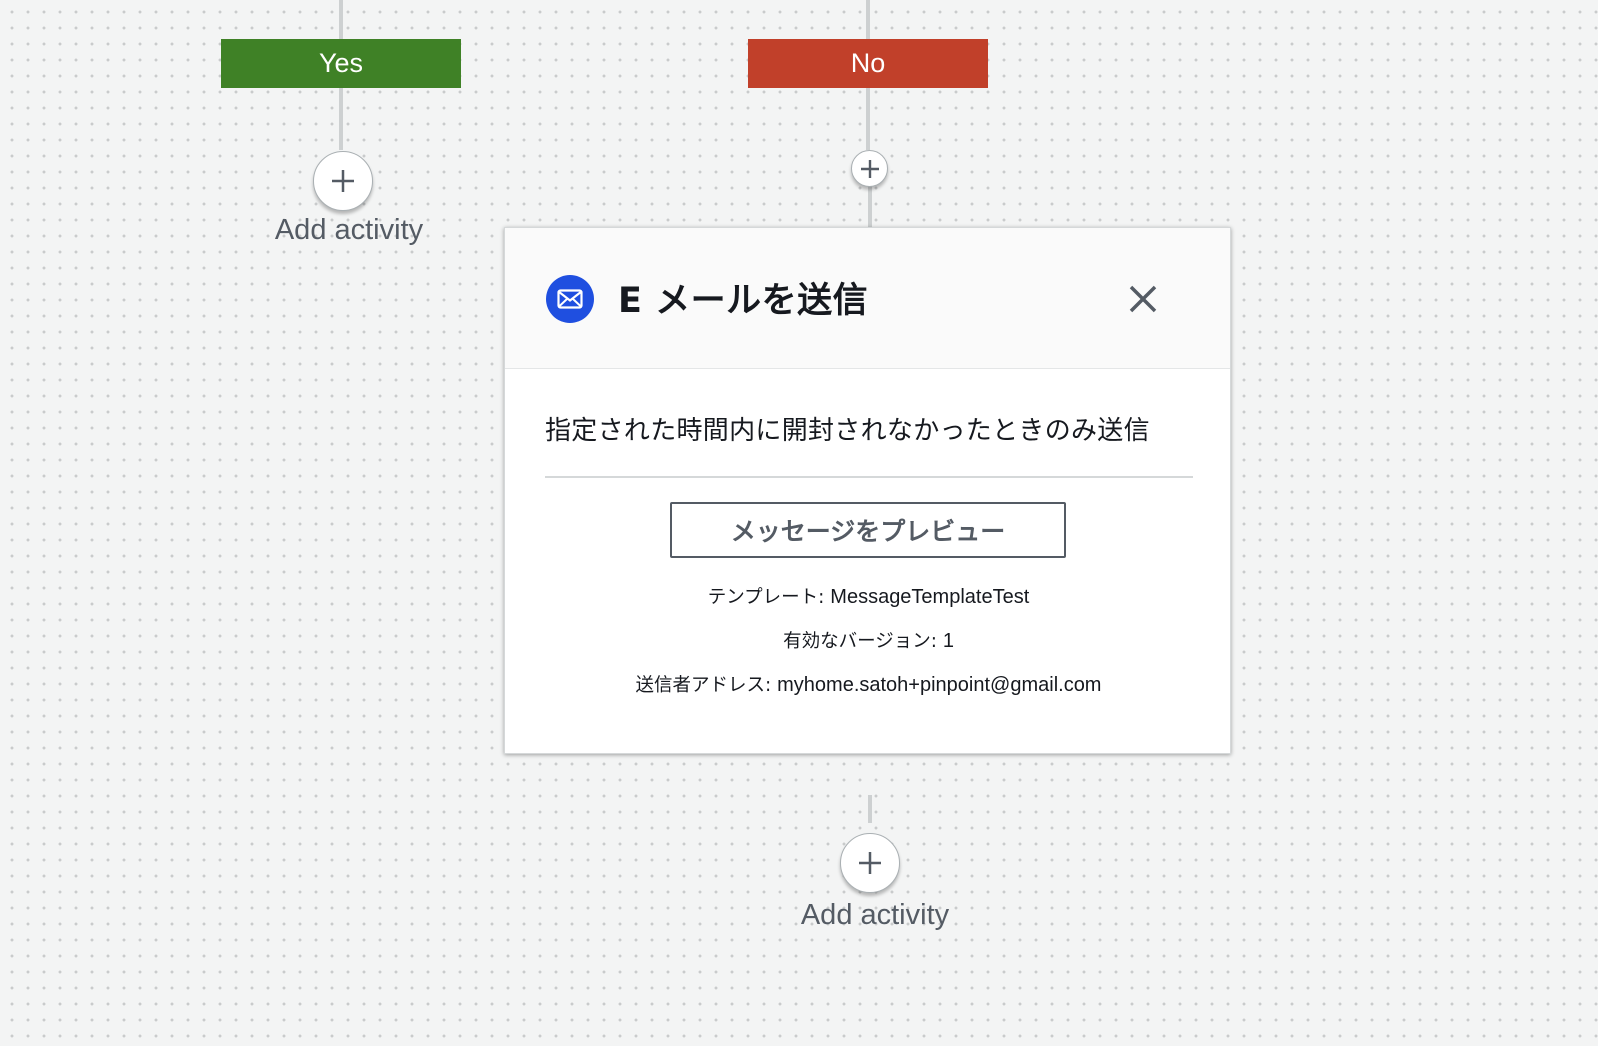  I want to click on version-label: 有効なバージョン:, so click(863, 641).